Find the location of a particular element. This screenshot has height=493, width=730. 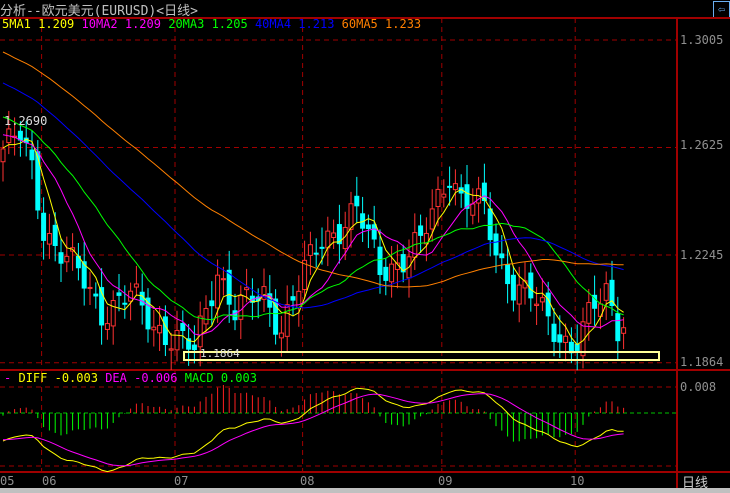

date-tick: 10 is located at coordinates (577, 481).